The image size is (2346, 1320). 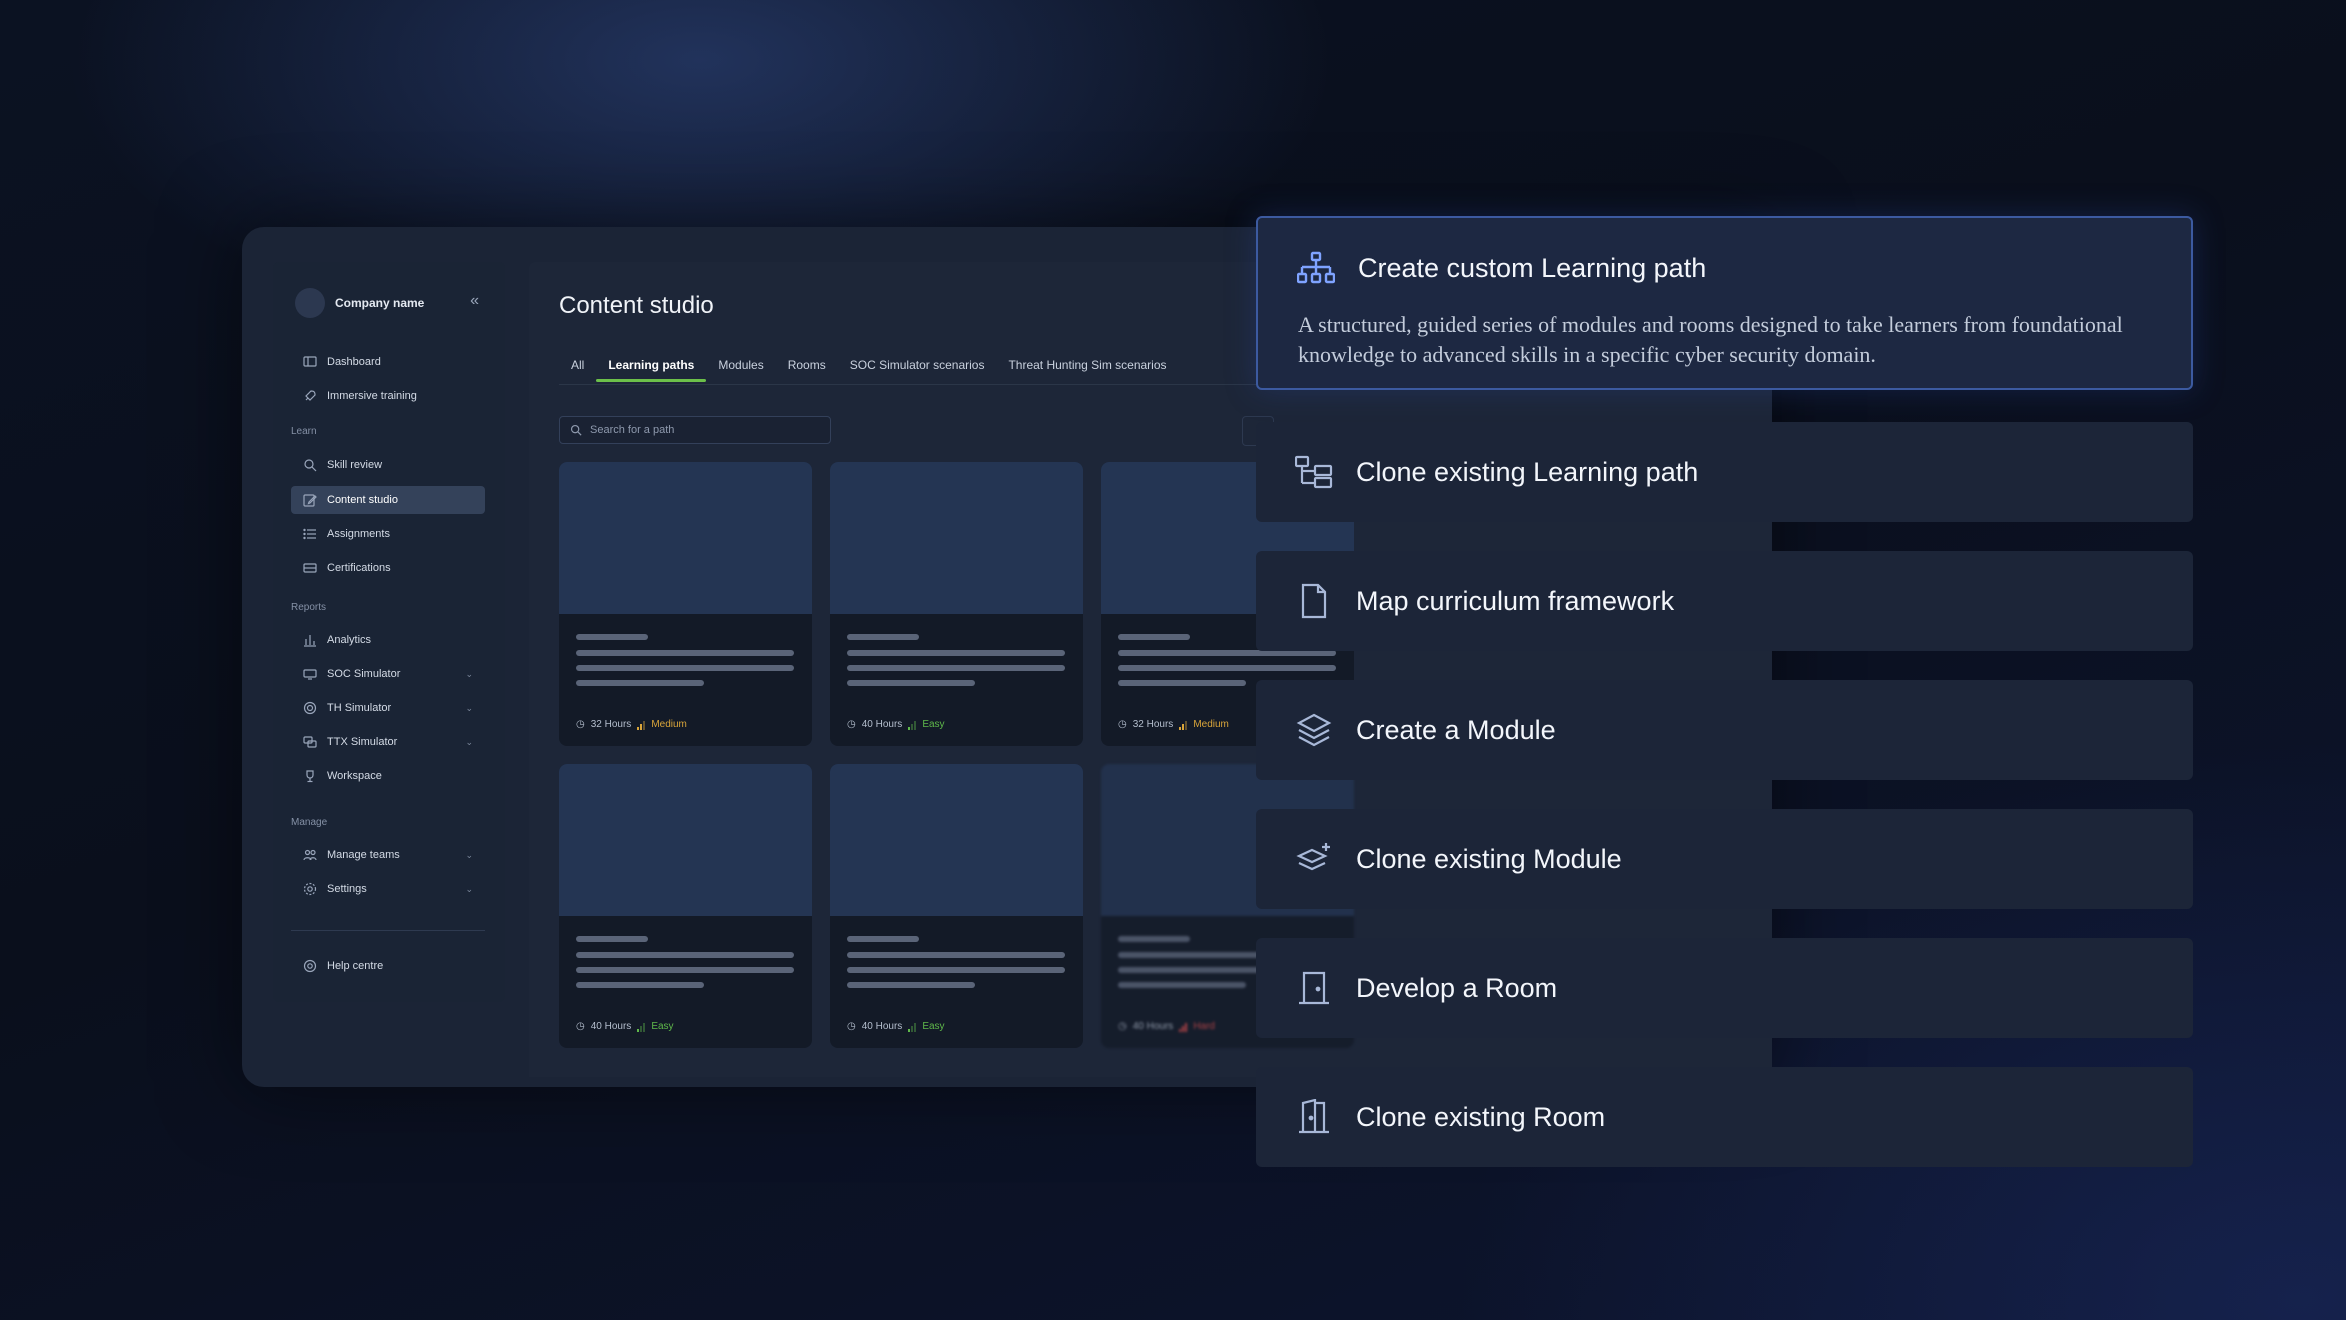 I want to click on list-icon, so click(x=310, y=534).